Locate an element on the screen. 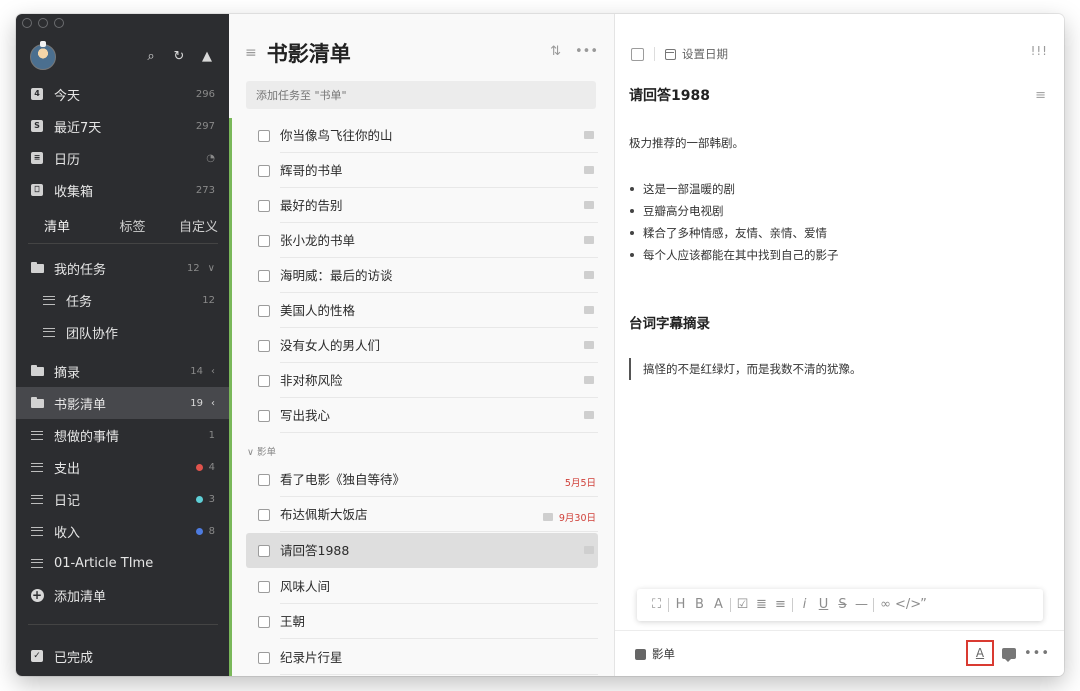 The image size is (1080, 691). tab-tags: 标签 is located at coordinates (132, 230).